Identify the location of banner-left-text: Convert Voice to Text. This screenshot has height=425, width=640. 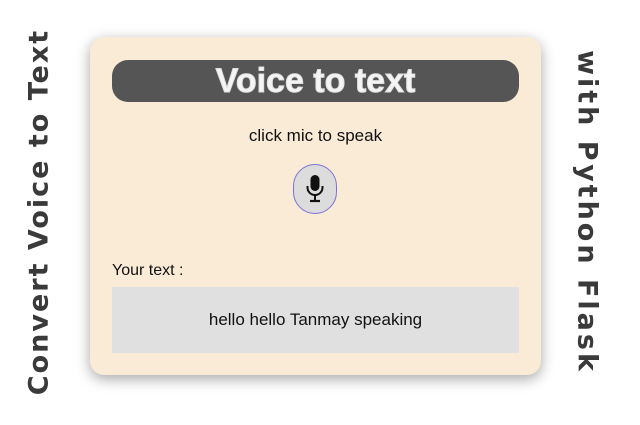
(39, 212).